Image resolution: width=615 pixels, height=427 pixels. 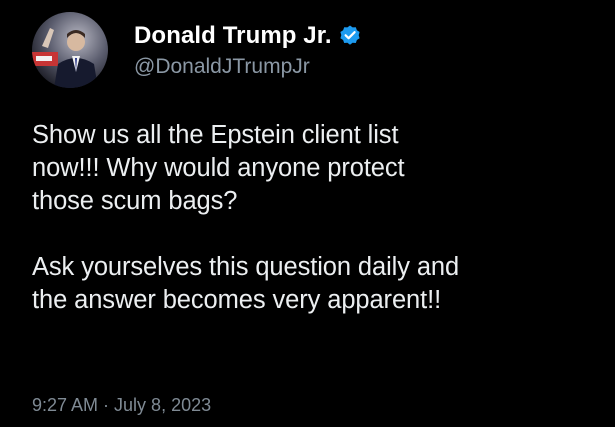 What do you see at coordinates (163, 405) in the screenshot?
I see `tweet-date: July 8, 2023` at bounding box center [163, 405].